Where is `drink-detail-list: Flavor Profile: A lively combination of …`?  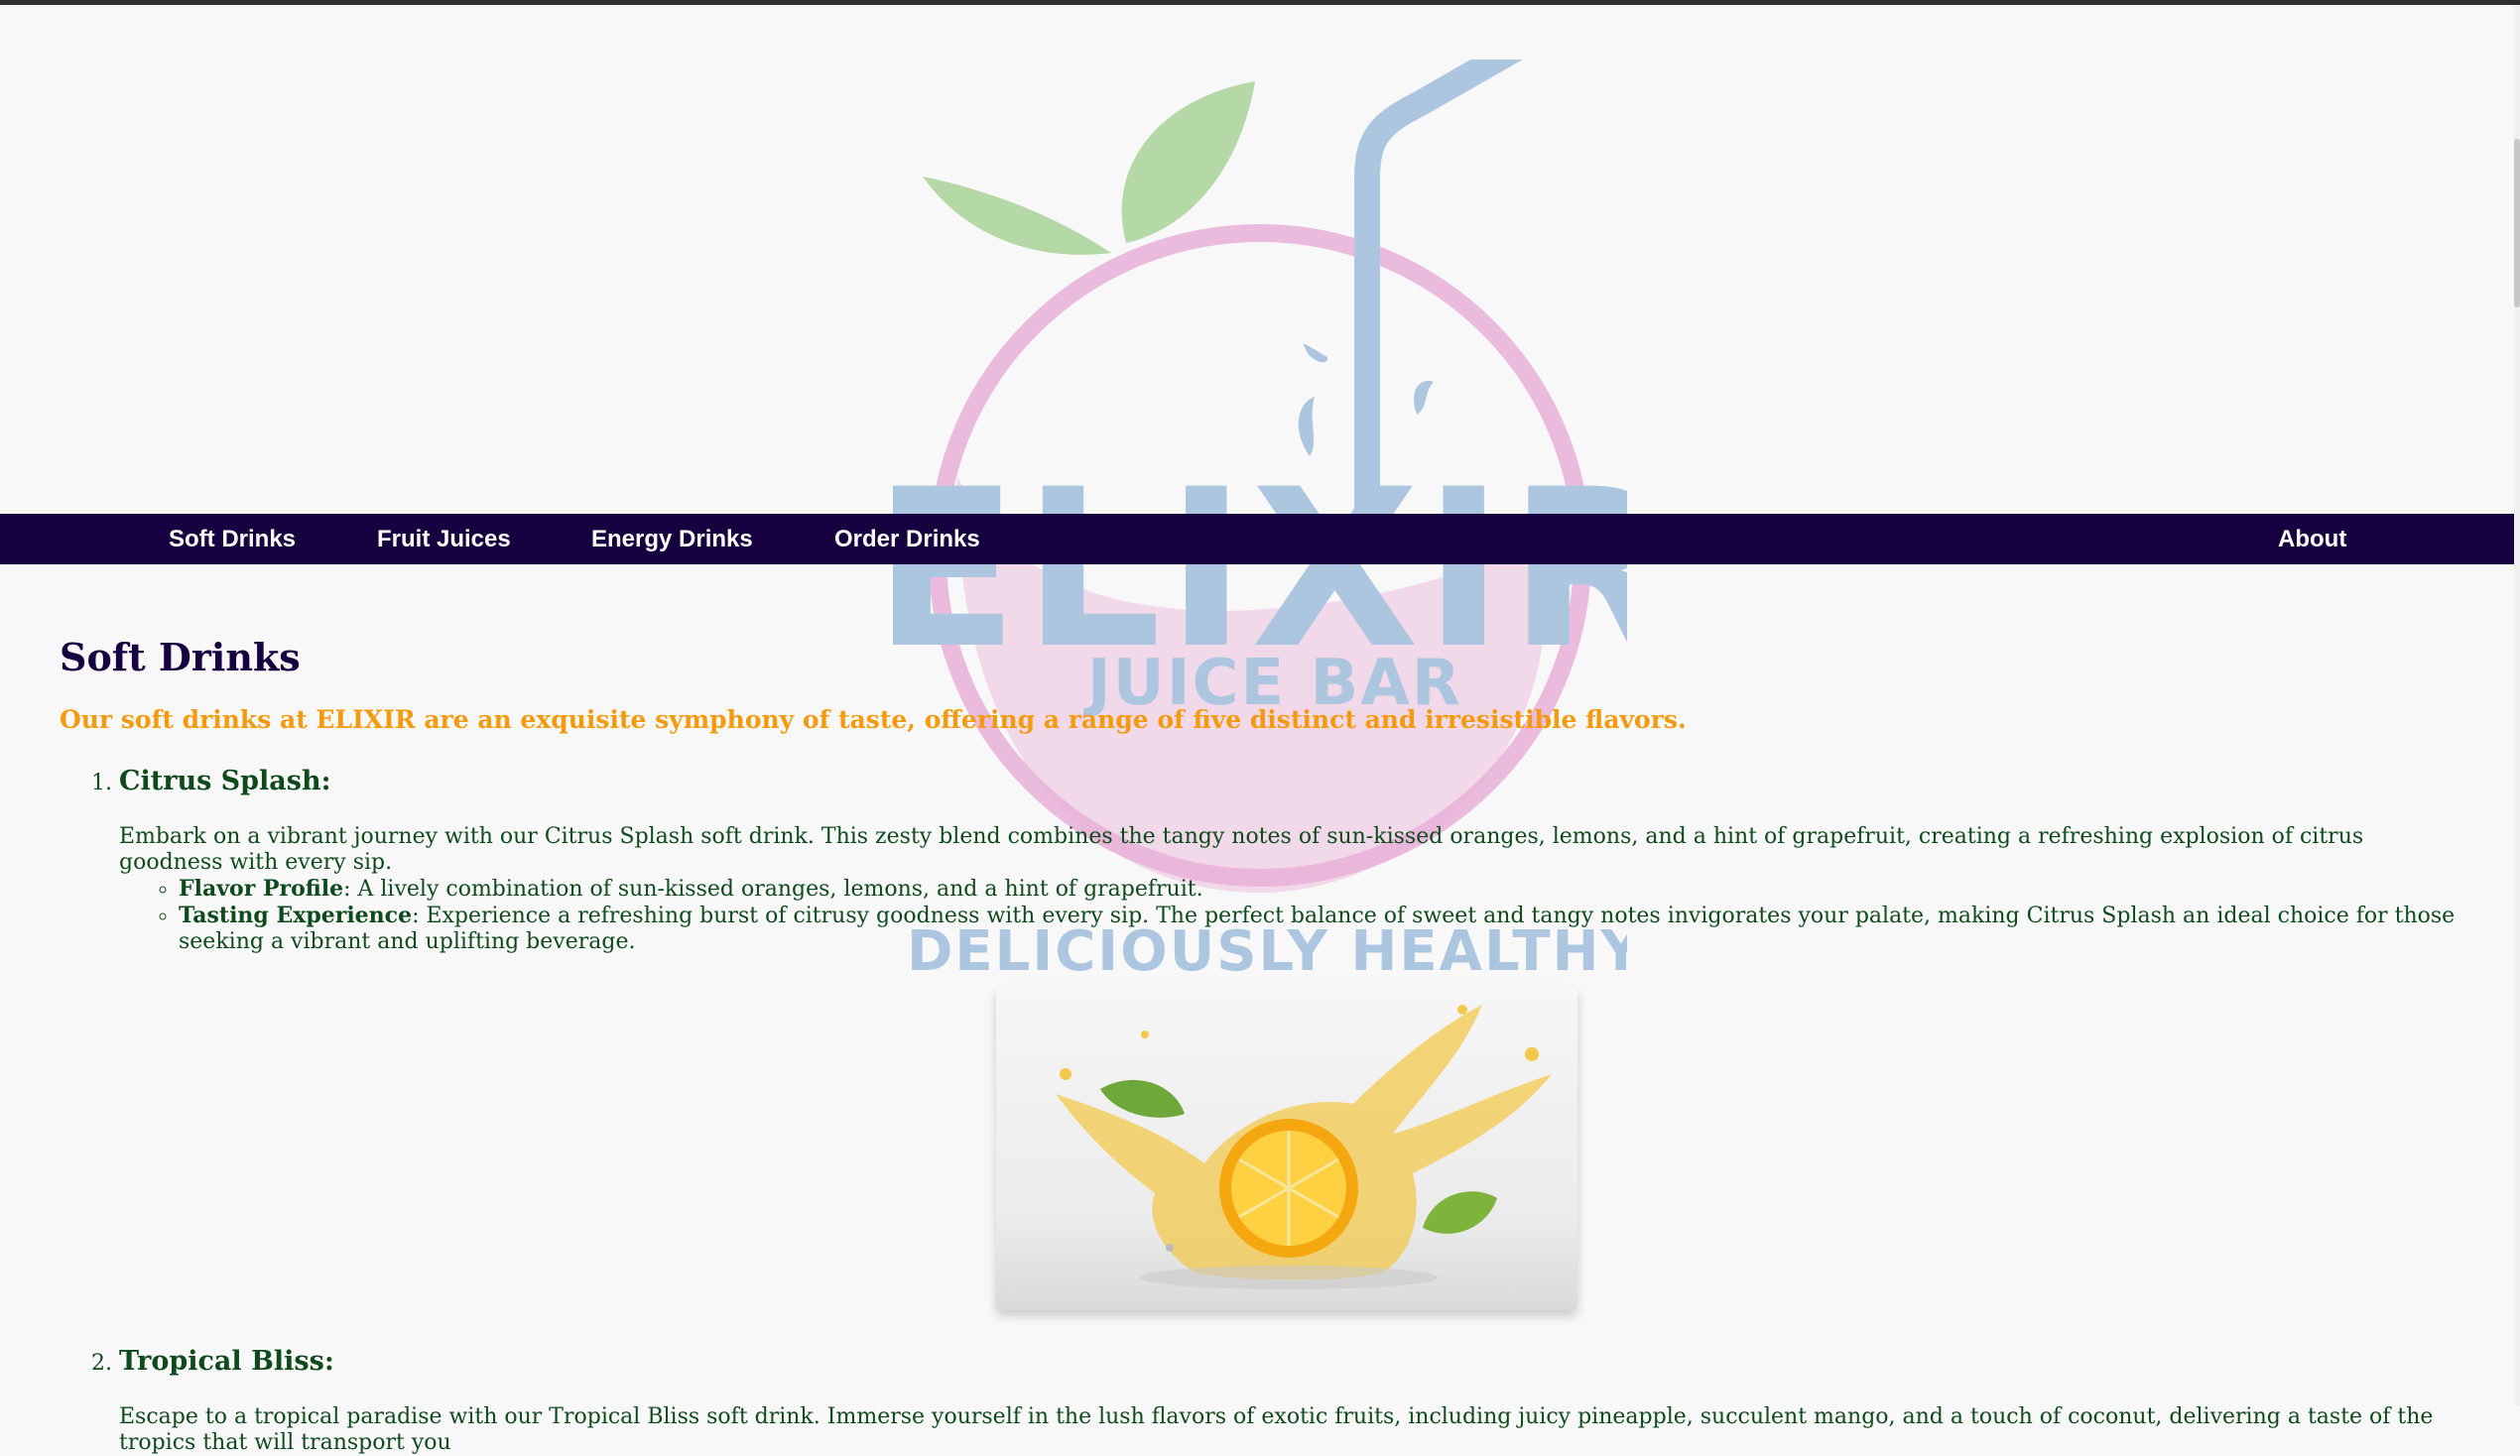
drink-detail-list: Flavor Profile: A lively combination of … is located at coordinates (1289, 915).